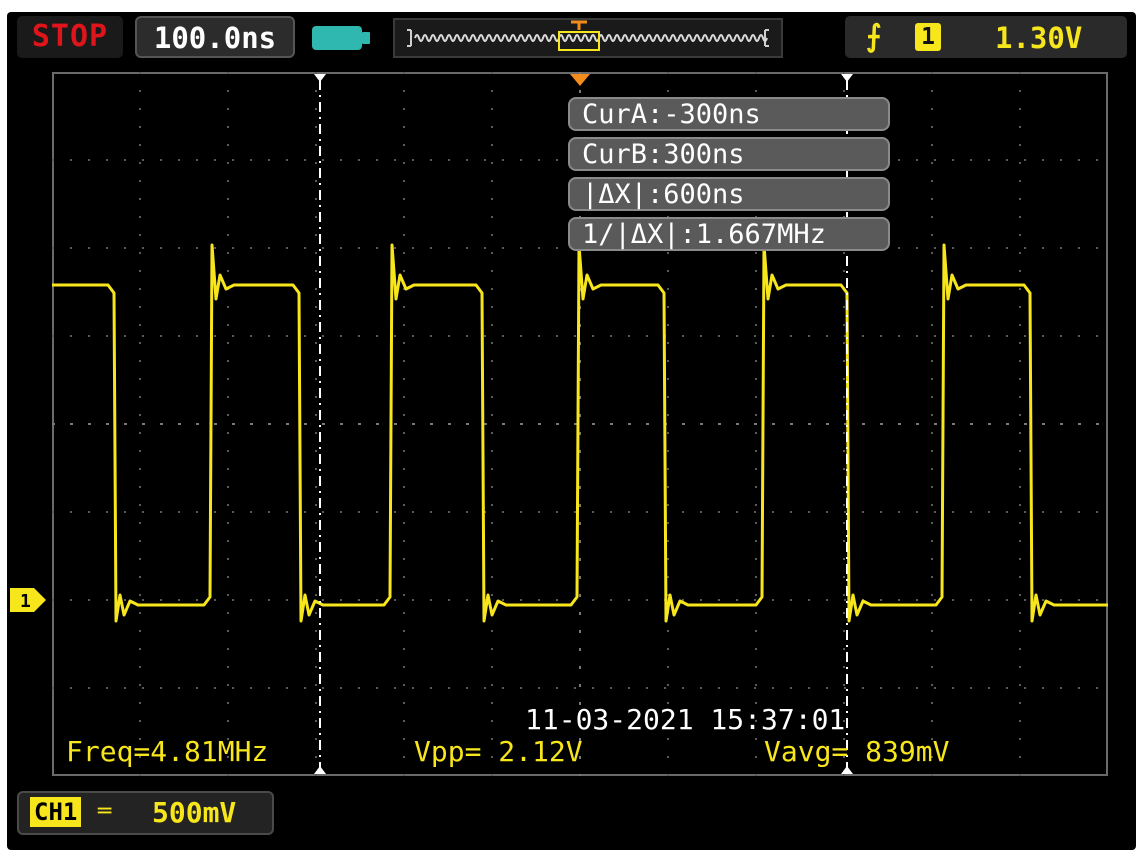  Describe the element at coordinates (857, 751) in the screenshot. I see `vavg-measurement: Vavg= 839mV` at that location.